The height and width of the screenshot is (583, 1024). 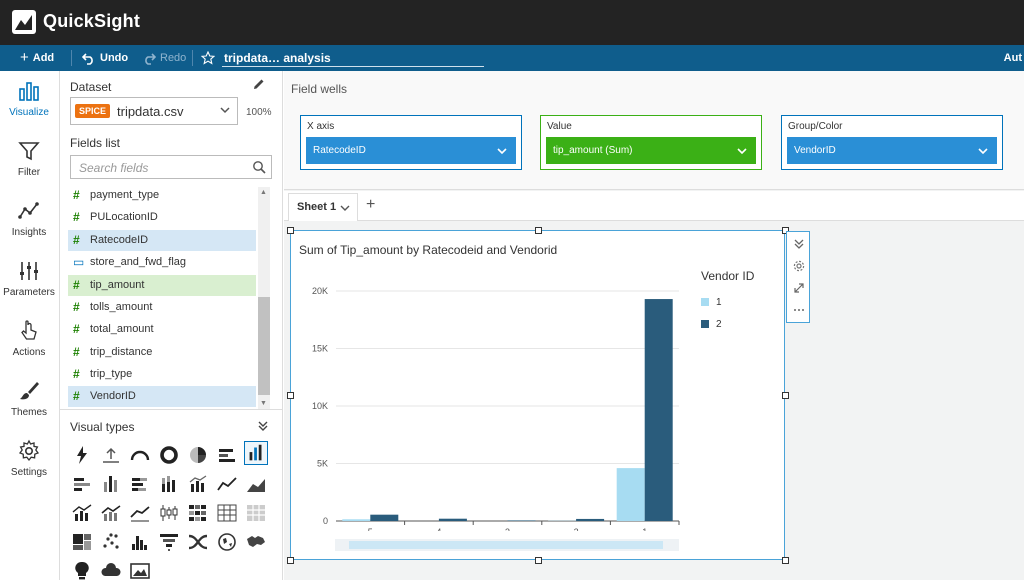 What do you see at coordinates (227, 513) in the screenshot?
I see `pivot-table-icon` at bounding box center [227, 513].